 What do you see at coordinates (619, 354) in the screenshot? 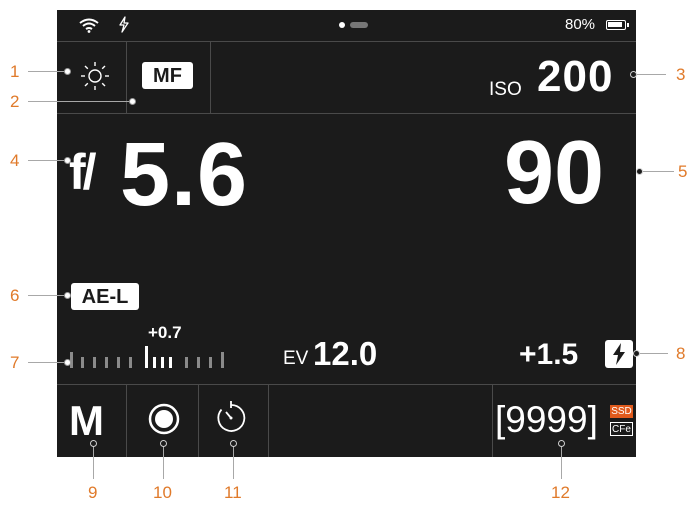
I see `flash-icon` at bounding box center [619, 354].